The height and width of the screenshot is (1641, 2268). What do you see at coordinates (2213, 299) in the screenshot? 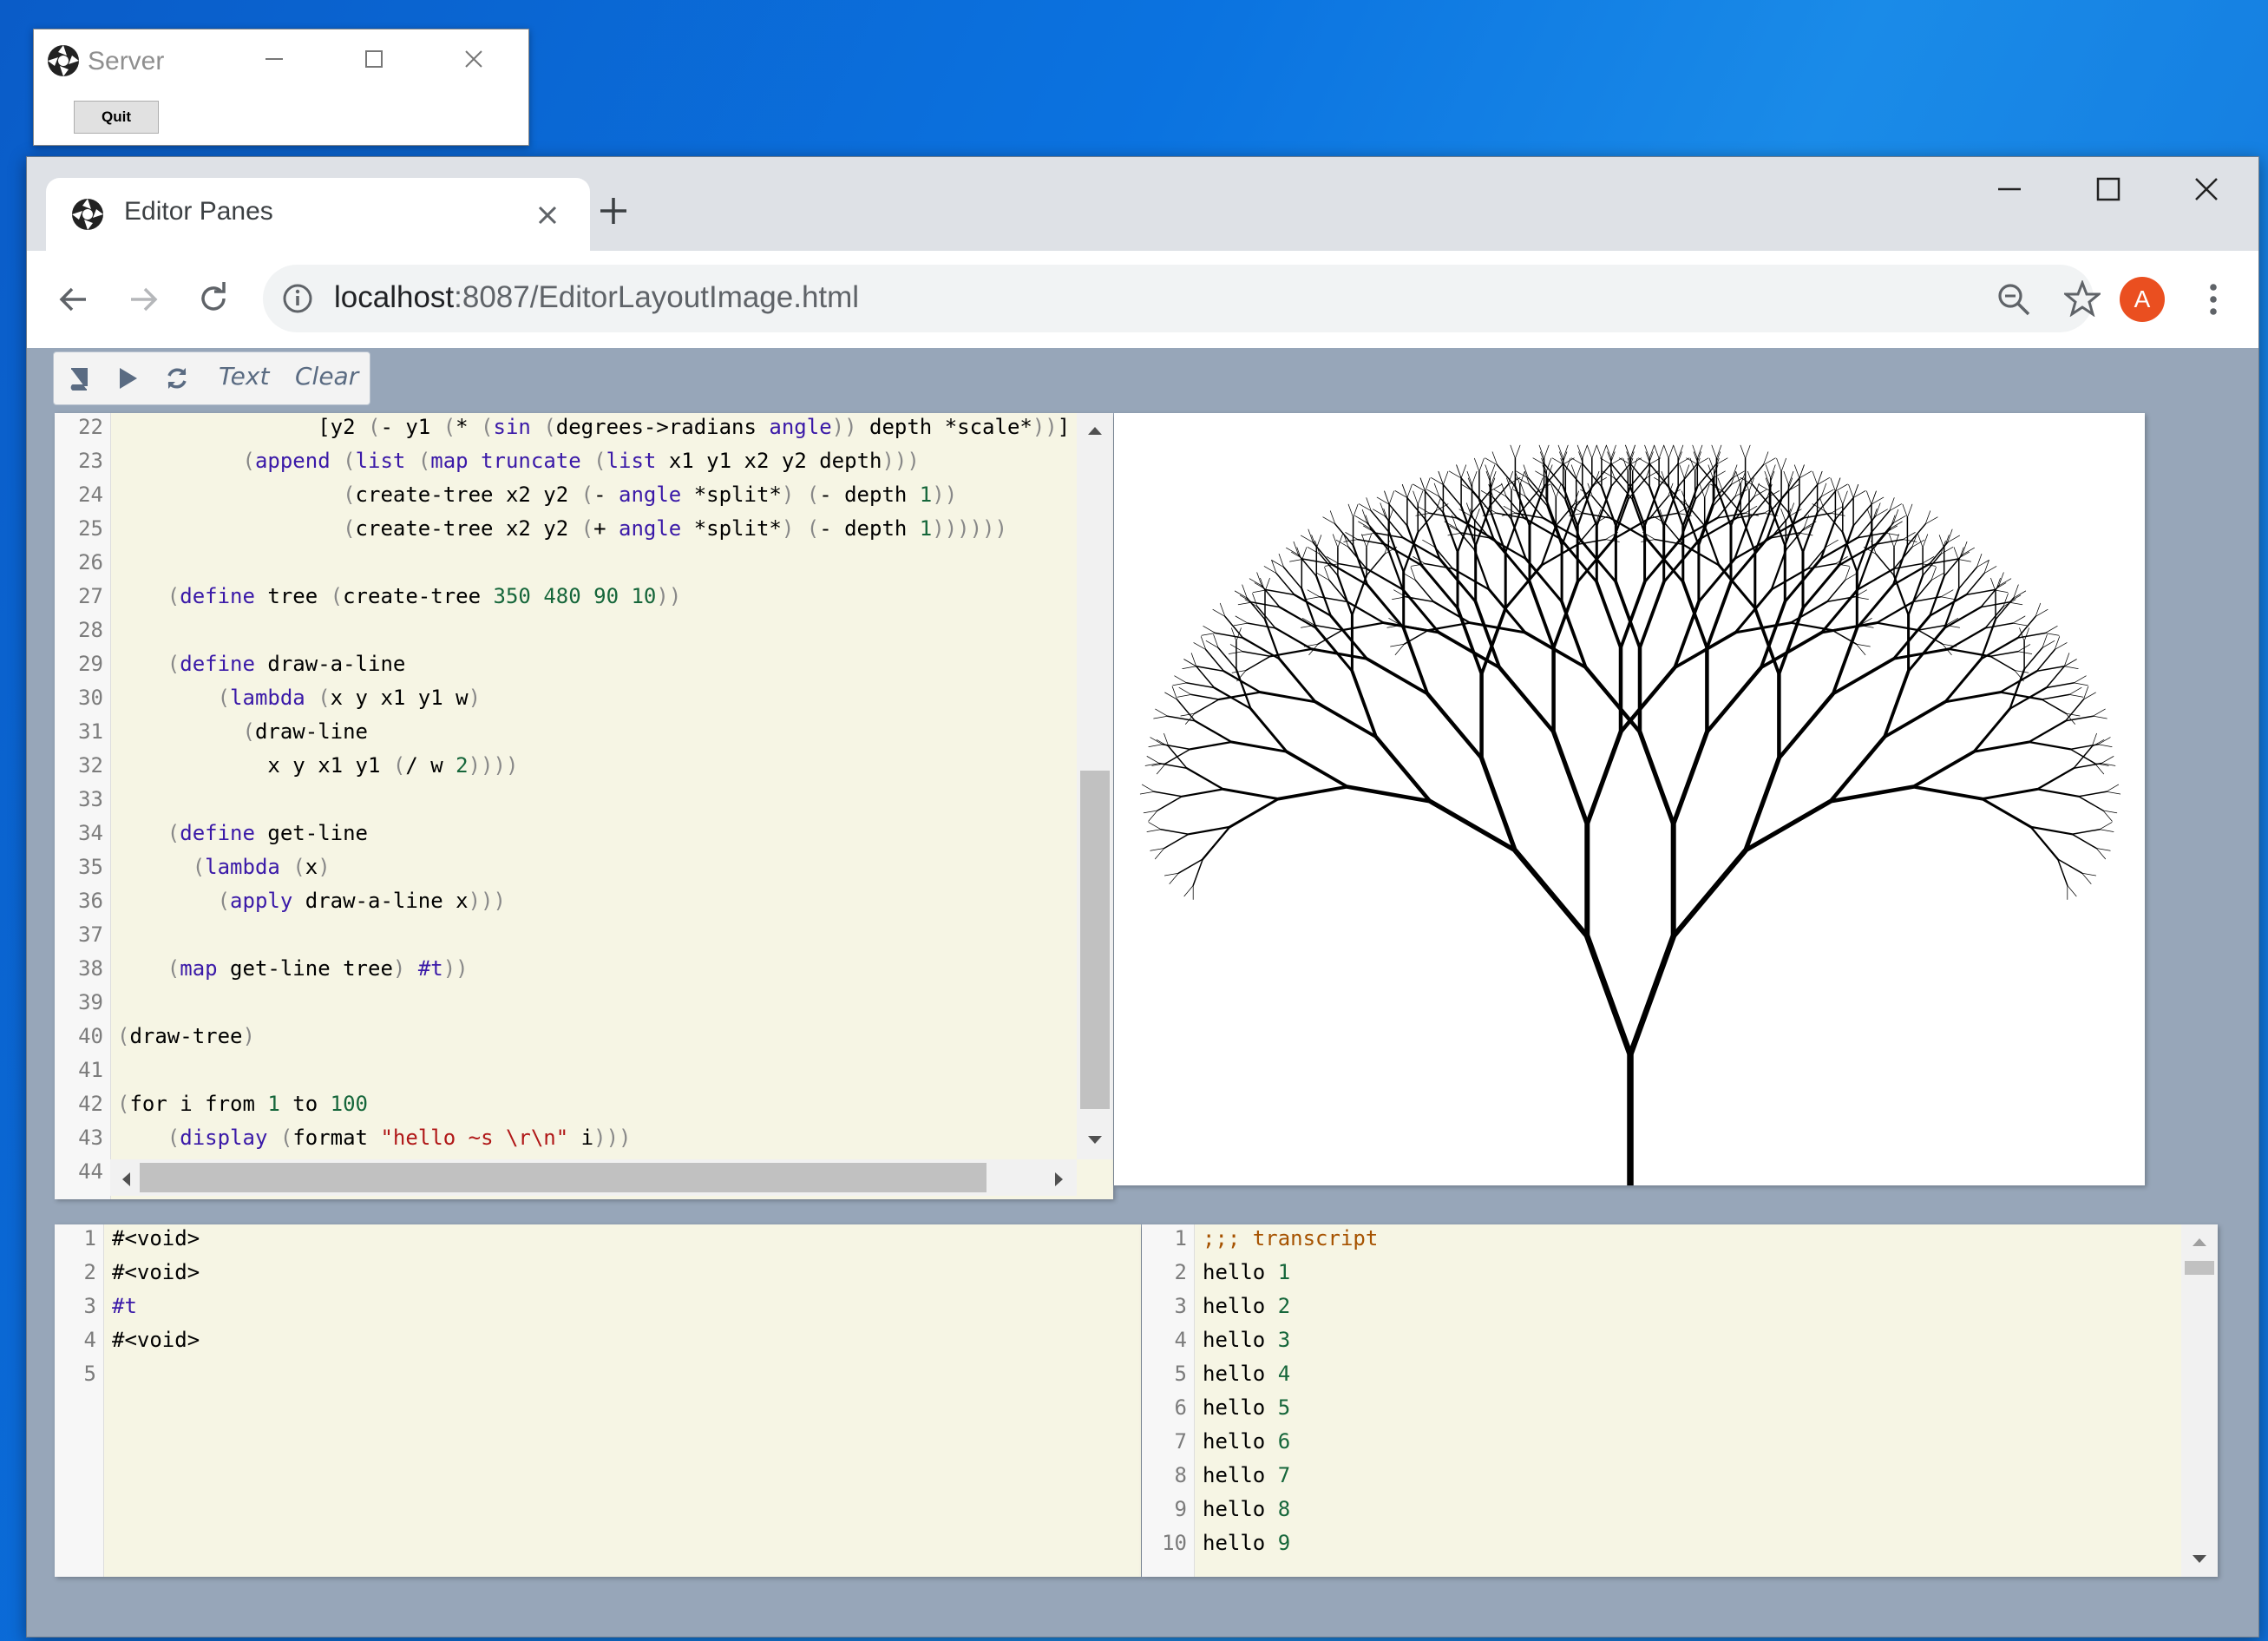
I see `menu-kebab-icon` at bounding box center [2213, 299].